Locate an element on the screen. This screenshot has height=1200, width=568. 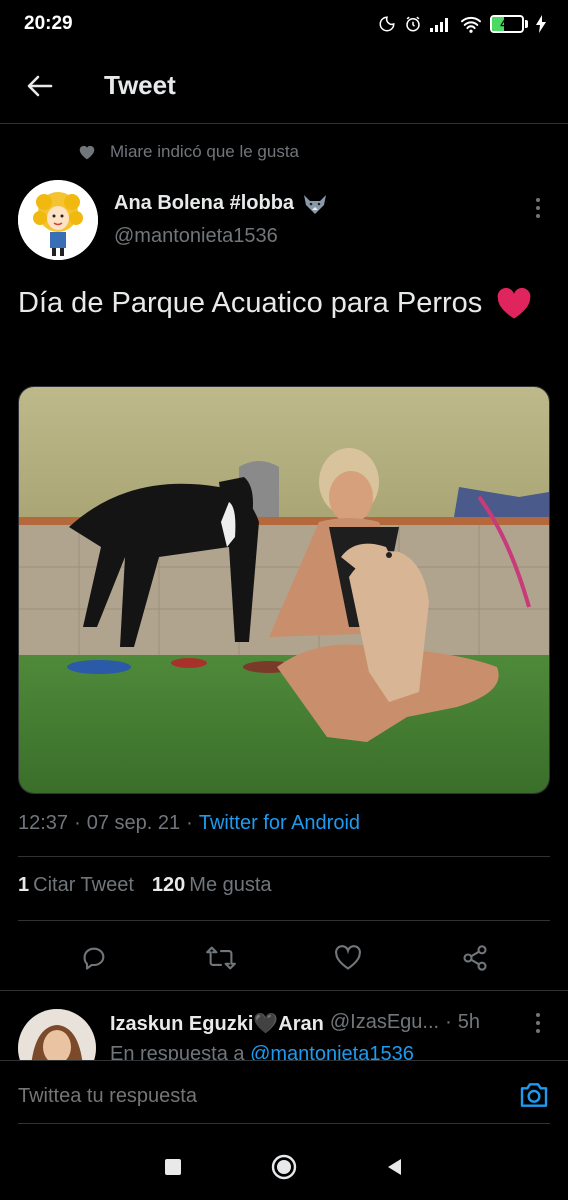
system-nav-bar is located at coordinates (284, 1167).